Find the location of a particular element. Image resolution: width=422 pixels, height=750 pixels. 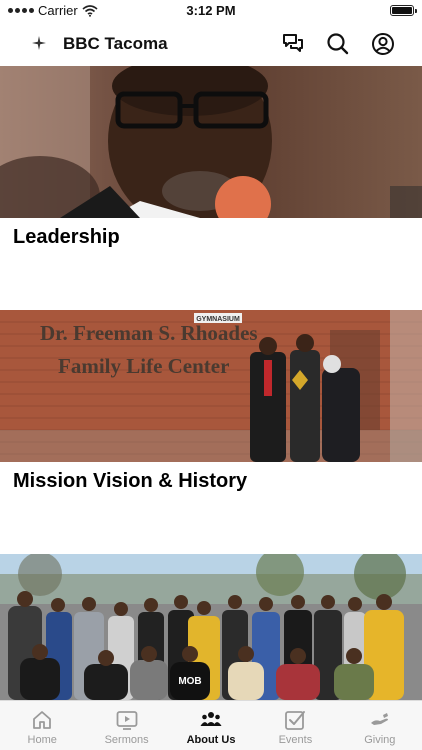

checkbox-icon is located at coordinates (295, 720).